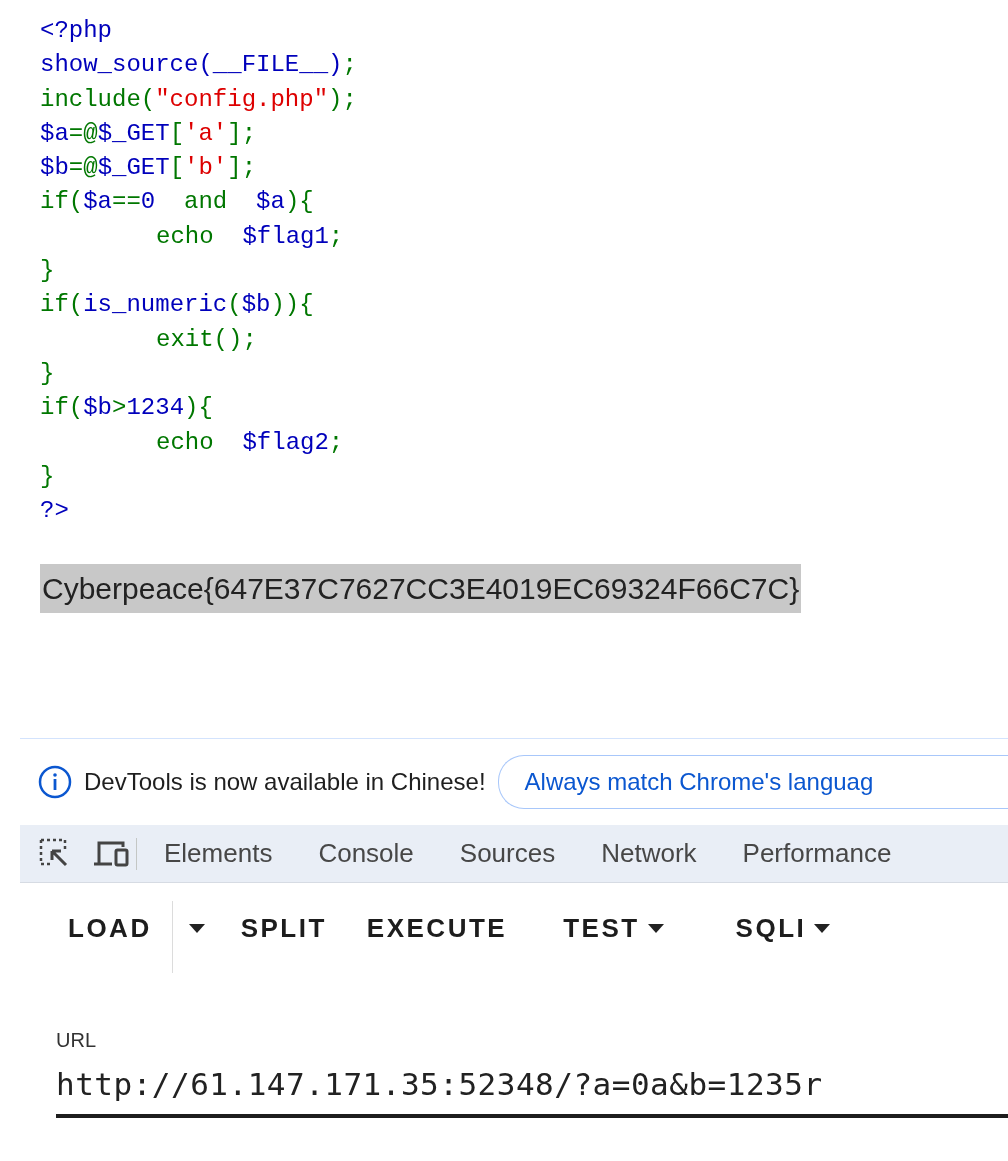 This screenshot has width=1008, height=1161. What do you see at coordinates (198, 65) in the screenshot?
I see `code-line: show_source(__FILE__);` at bounding box center [198, 65].